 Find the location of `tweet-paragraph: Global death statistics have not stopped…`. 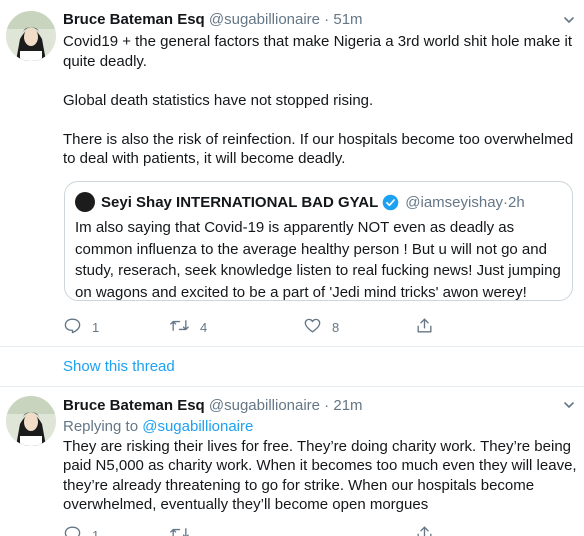

tweet-paragraph: Global death statistics have not stopped… is located at coordinates (218, 100).